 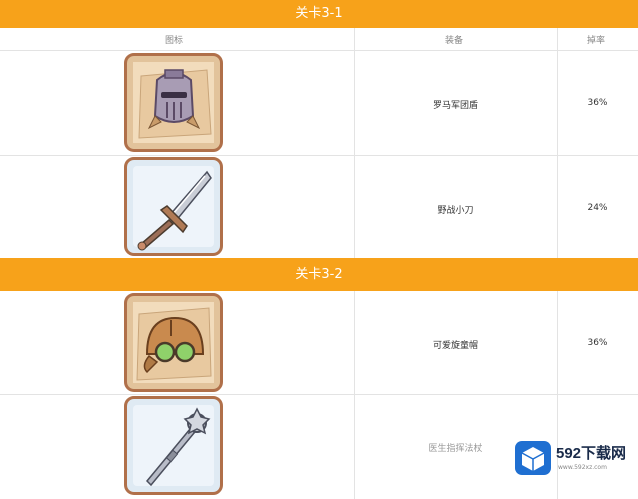 I want to click on table-header: 图标 装备 掉率, so click(x=319, y=39).